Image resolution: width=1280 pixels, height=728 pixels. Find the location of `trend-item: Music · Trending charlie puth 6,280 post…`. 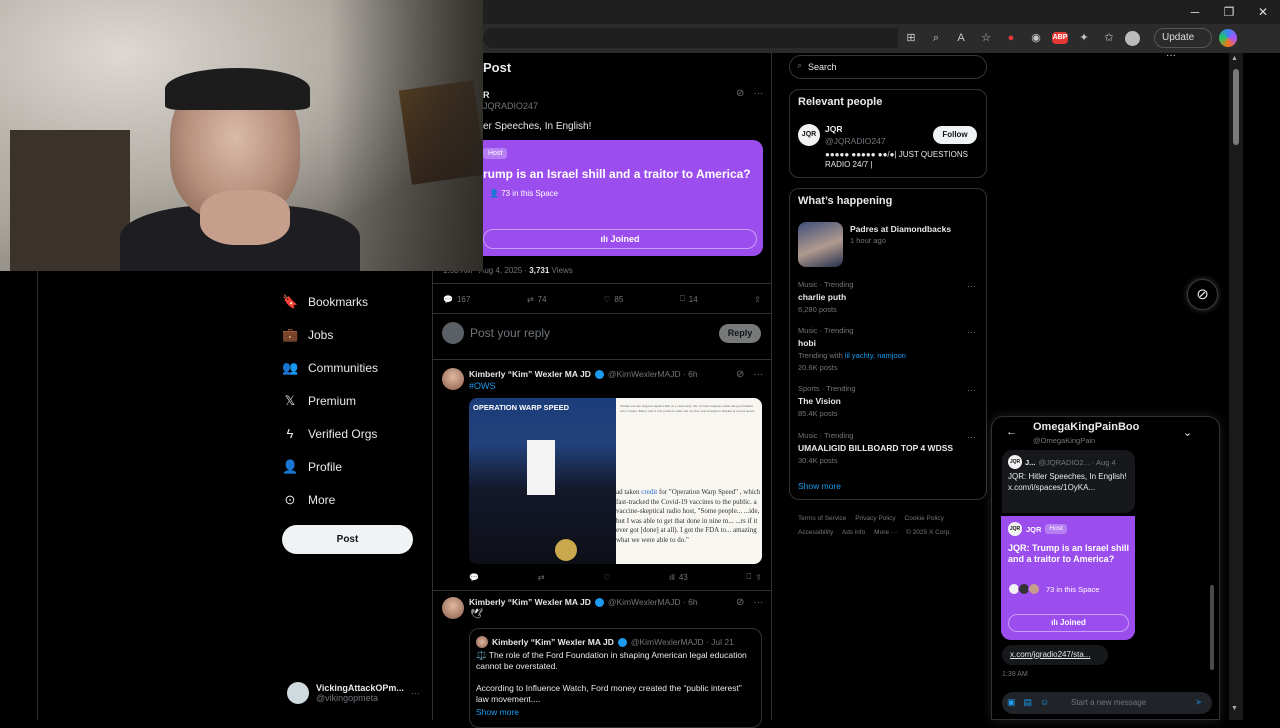

trend-item: Music · Trending charlie puth 6,280 post… is located at coordinates (888, 297).